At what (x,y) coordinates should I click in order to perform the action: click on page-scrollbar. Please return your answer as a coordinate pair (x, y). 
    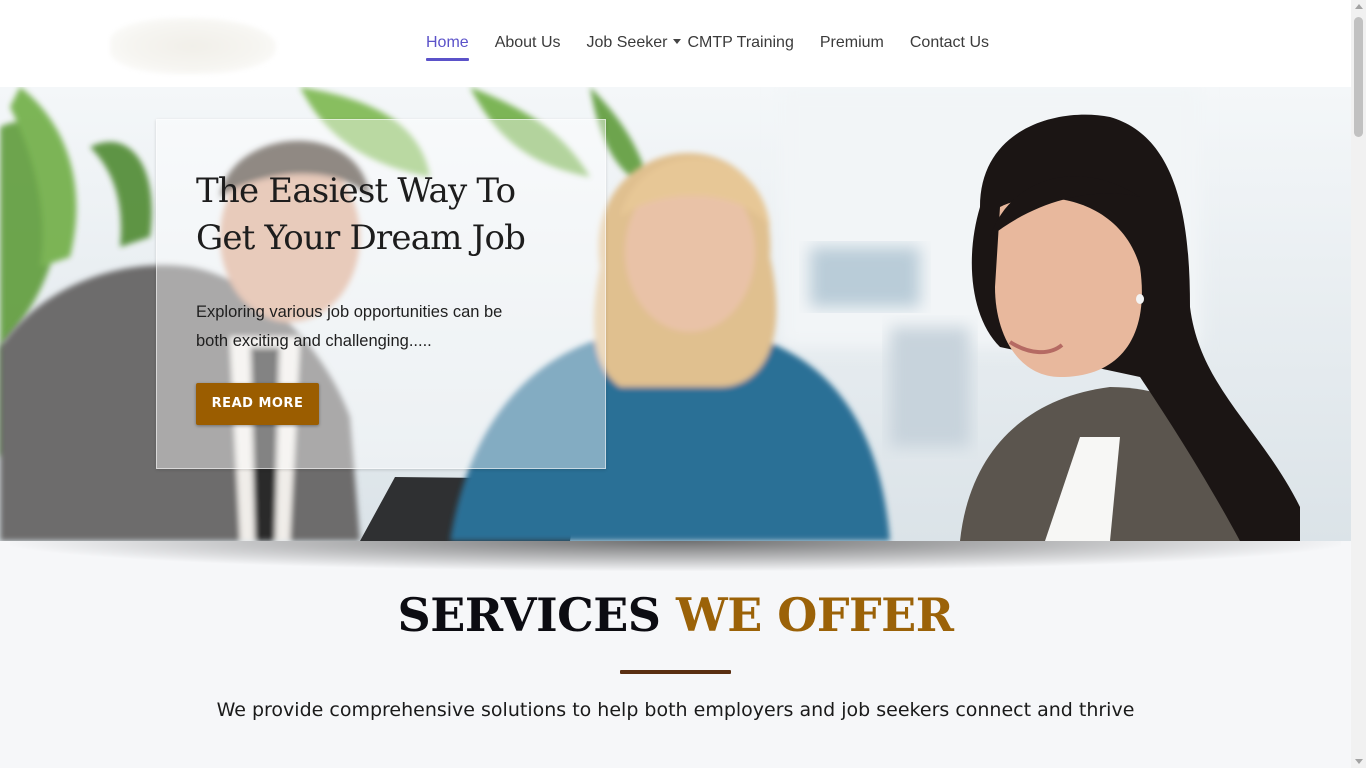
    Looking at the image, I should click on (1358, 384).